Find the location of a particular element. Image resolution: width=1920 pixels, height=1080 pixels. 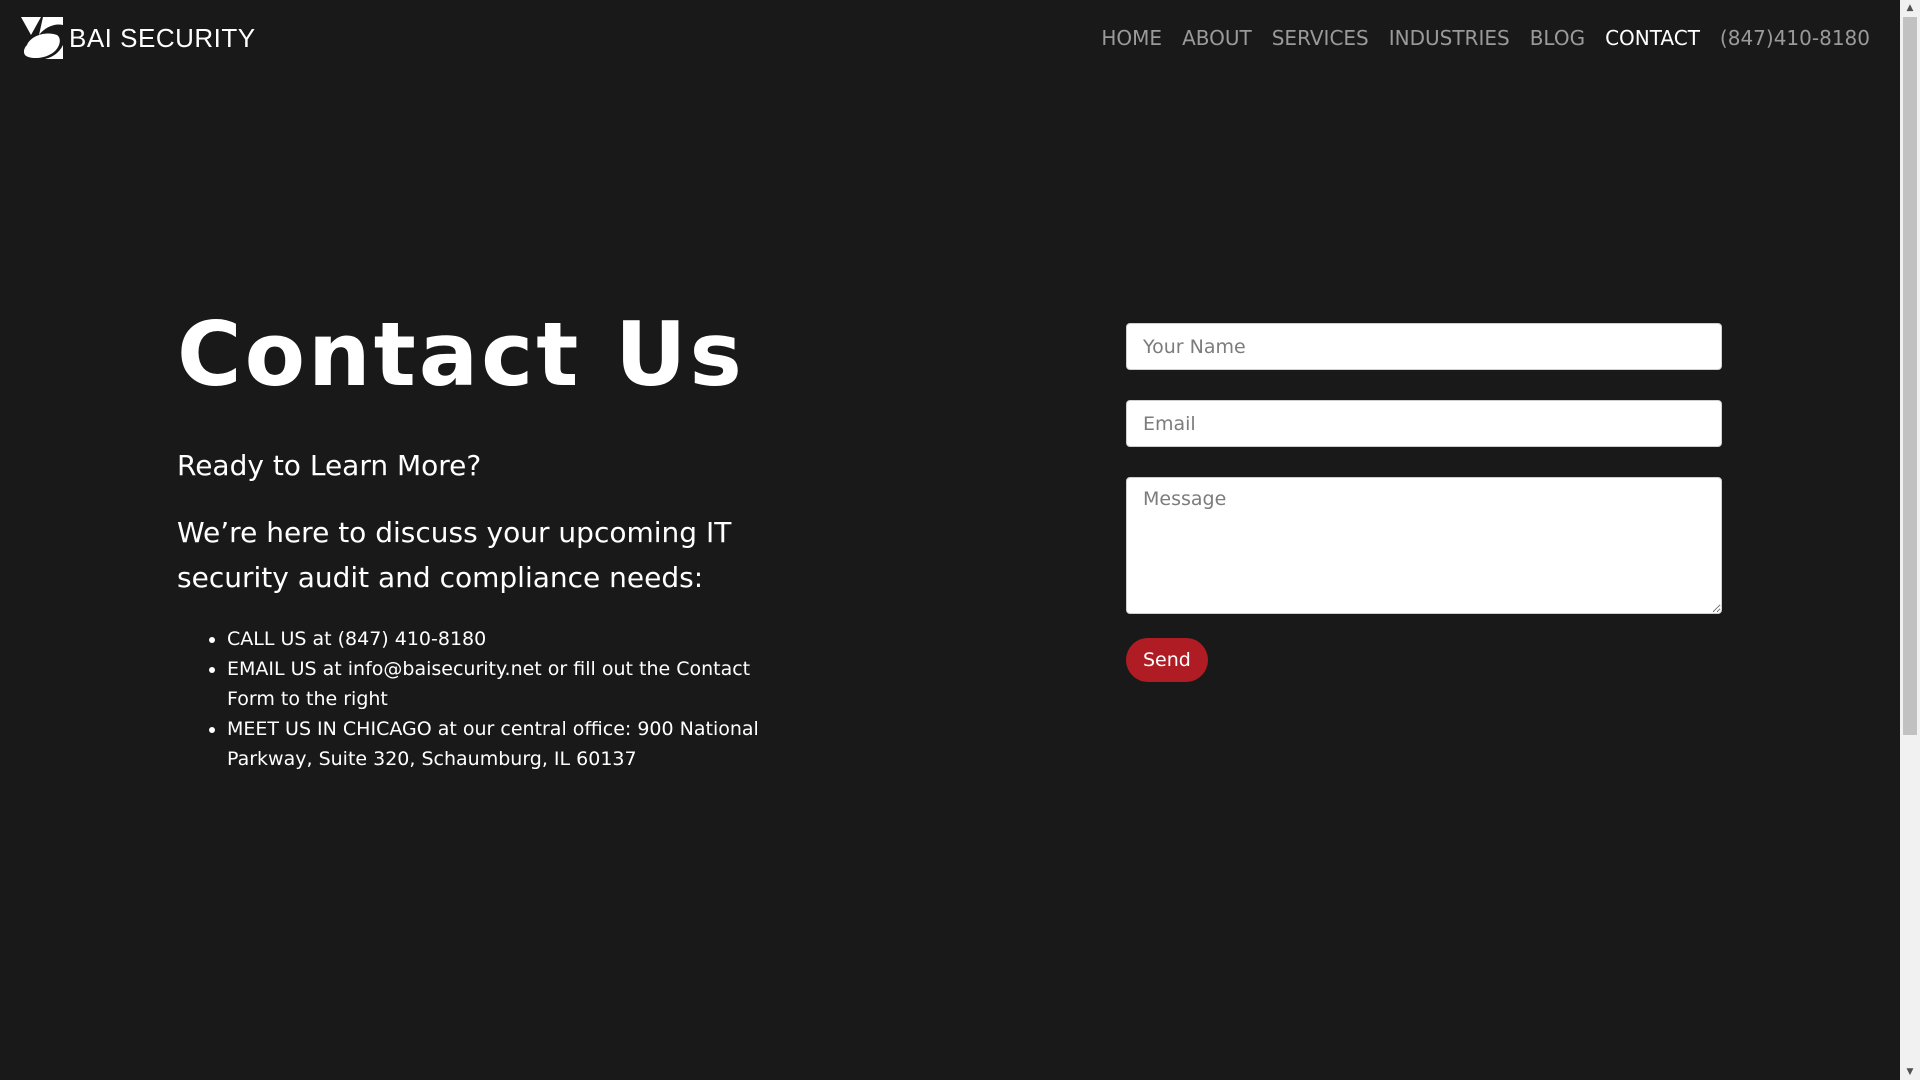

scroll-thumb is located at coordinates (1910, 376).